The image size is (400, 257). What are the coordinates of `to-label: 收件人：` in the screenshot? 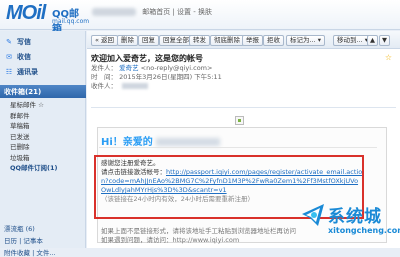 It's located at (104, 86).